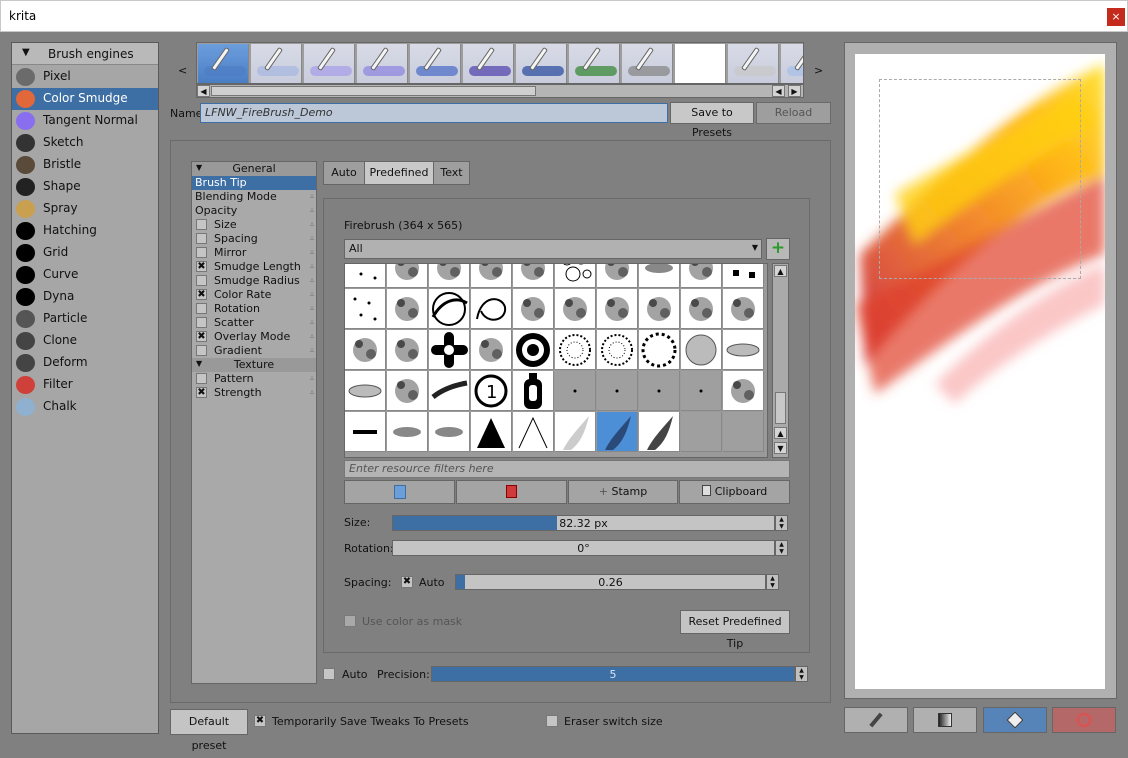  I want to click on precision-auto-checkbox, so click(329, 674).